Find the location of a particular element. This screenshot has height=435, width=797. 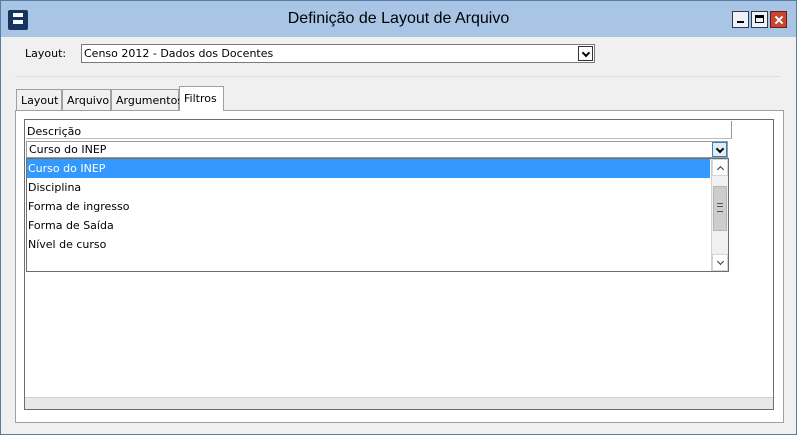

minimize-button is located at coordinates (740, 19).